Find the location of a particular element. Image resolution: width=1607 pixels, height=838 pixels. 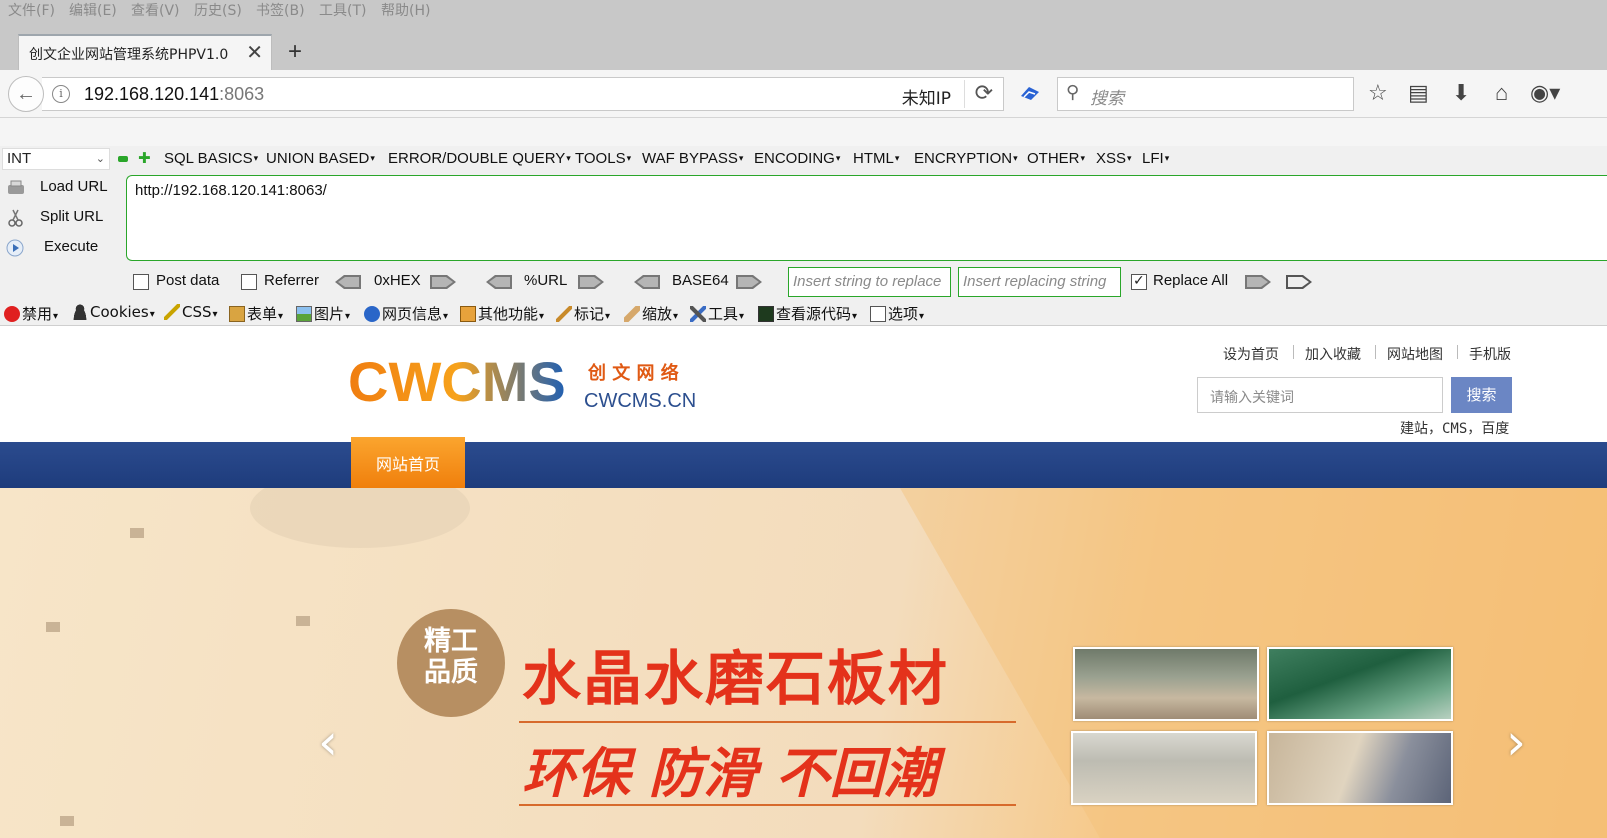

replace-all-checkbox is located at coordinates (1139, 281).